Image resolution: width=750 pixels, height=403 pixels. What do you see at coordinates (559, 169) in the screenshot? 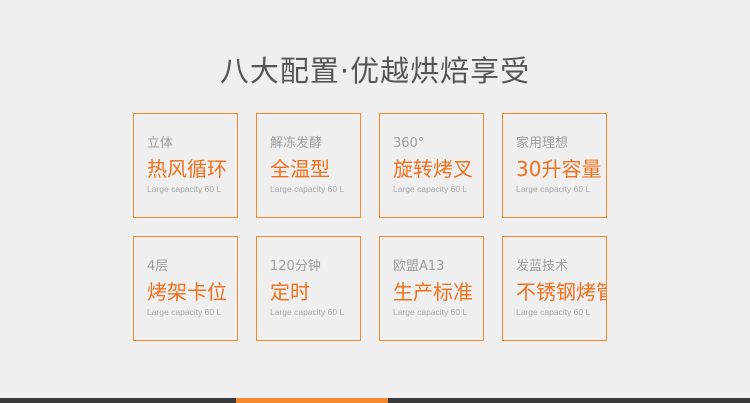
I see `feature-title: 30升容量` at bounding box center [559, 169].